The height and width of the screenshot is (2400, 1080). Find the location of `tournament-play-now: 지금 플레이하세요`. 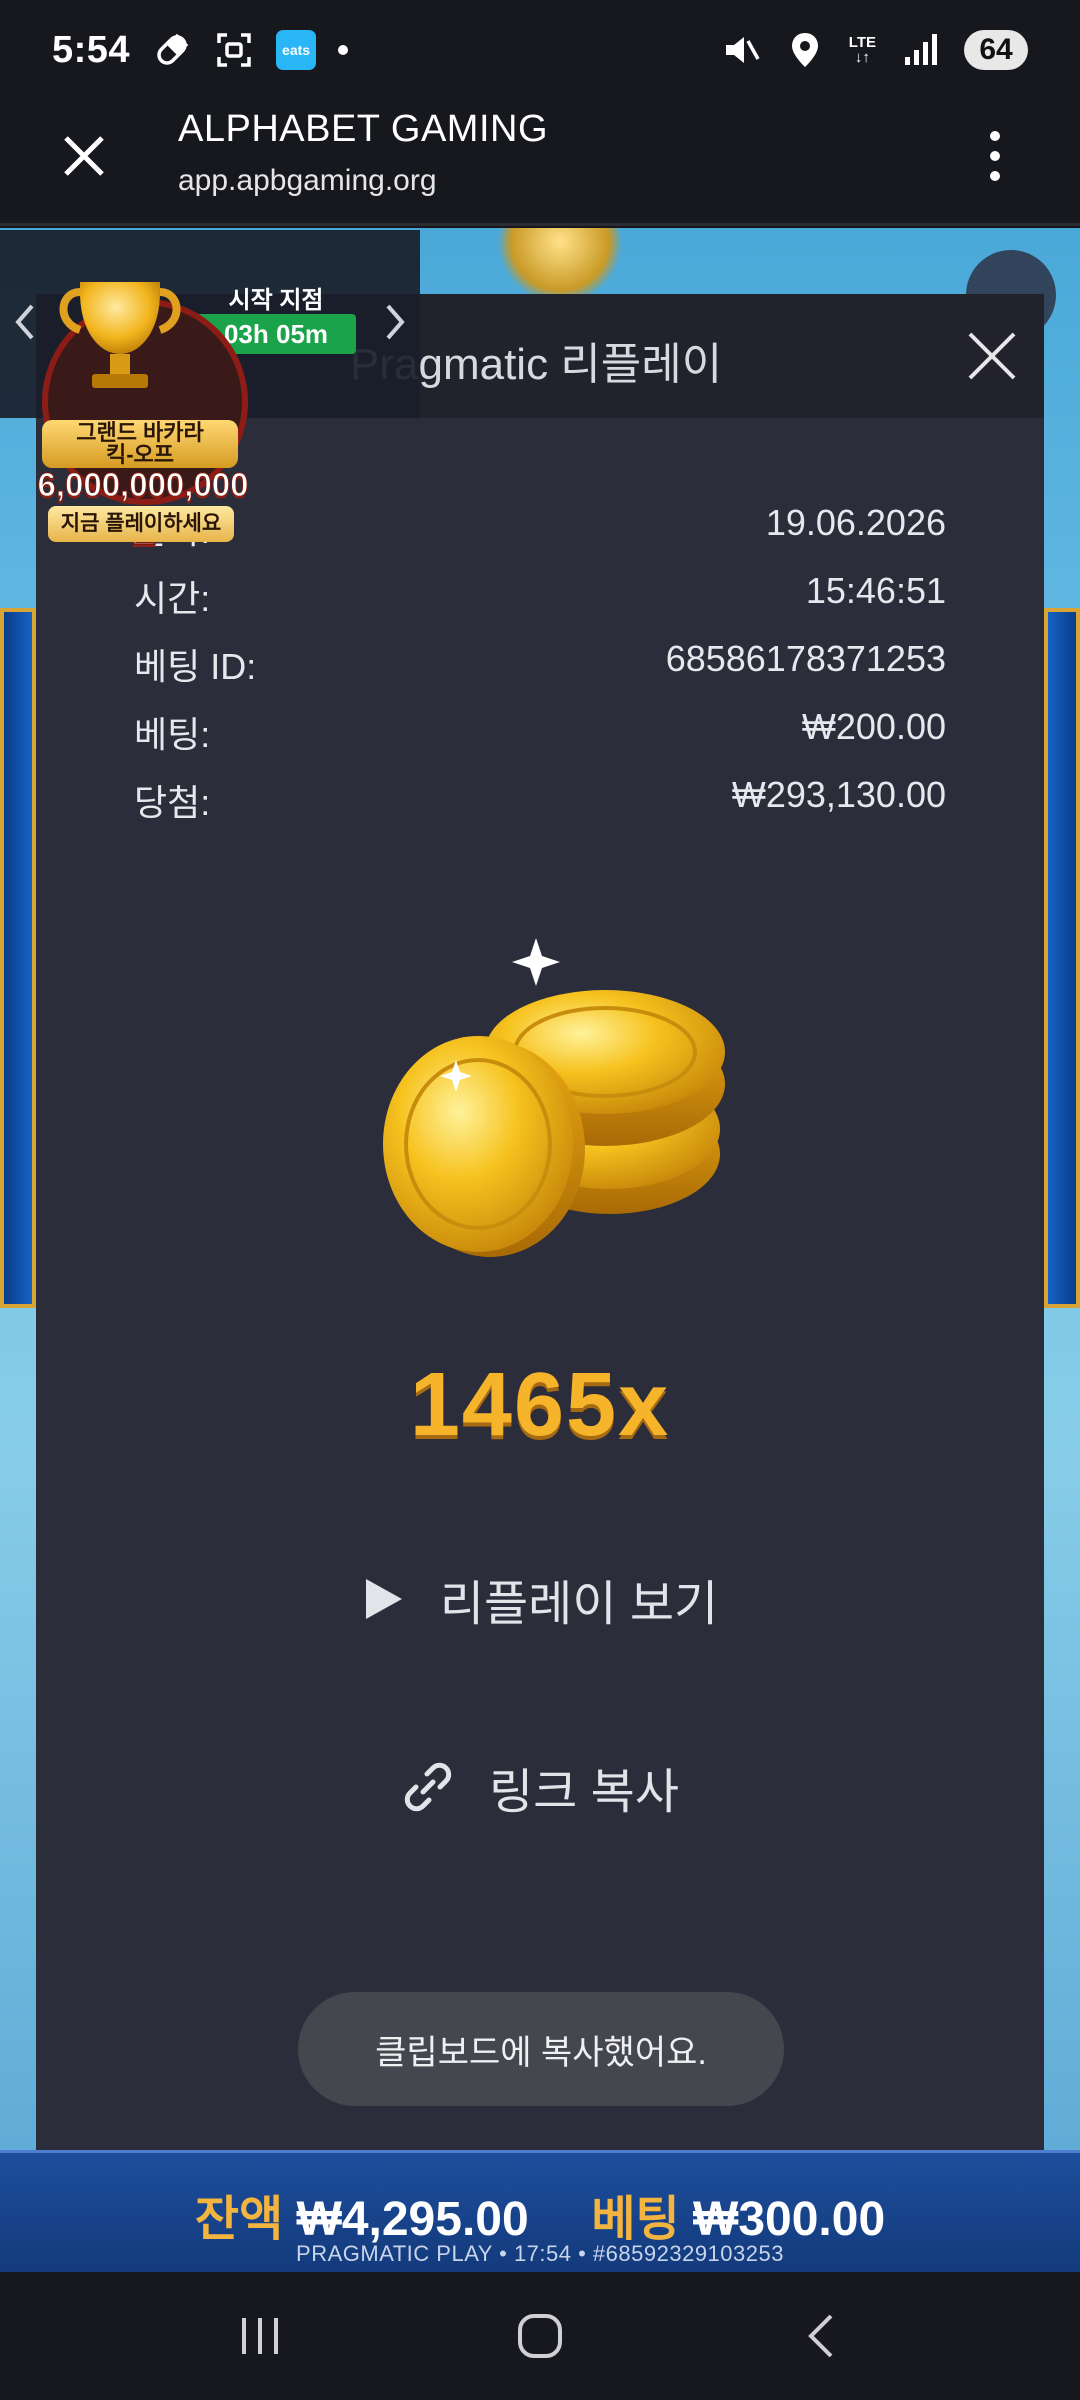

tournament-play-now: 지금 플레이하세요 is located at coordinates (141, 524).